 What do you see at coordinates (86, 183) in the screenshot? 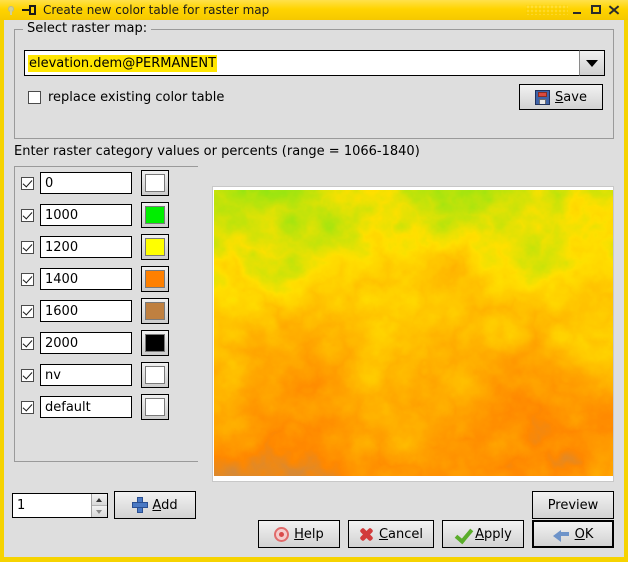
I see `rule-value-input: 0` at bounding box center [86, 183].